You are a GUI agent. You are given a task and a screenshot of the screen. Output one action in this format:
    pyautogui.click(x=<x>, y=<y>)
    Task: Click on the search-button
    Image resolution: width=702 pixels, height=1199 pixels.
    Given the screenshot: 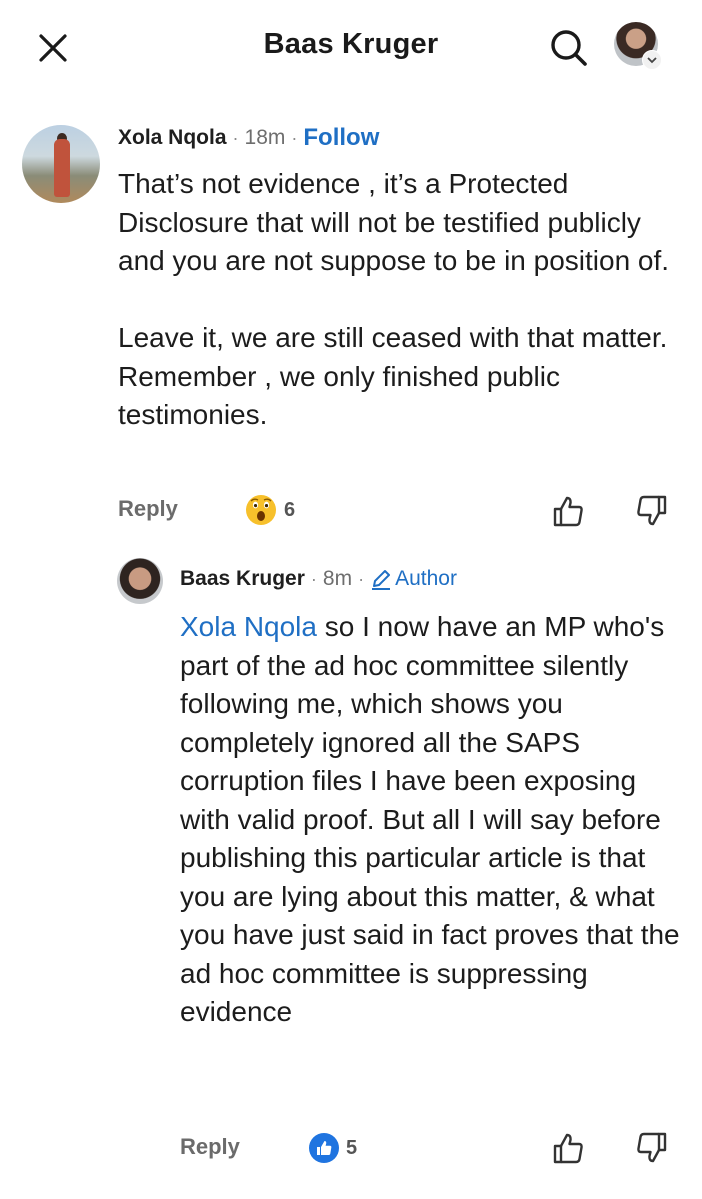 What is the action you would take?
    pyautogui.click(x=569, y=48)
    